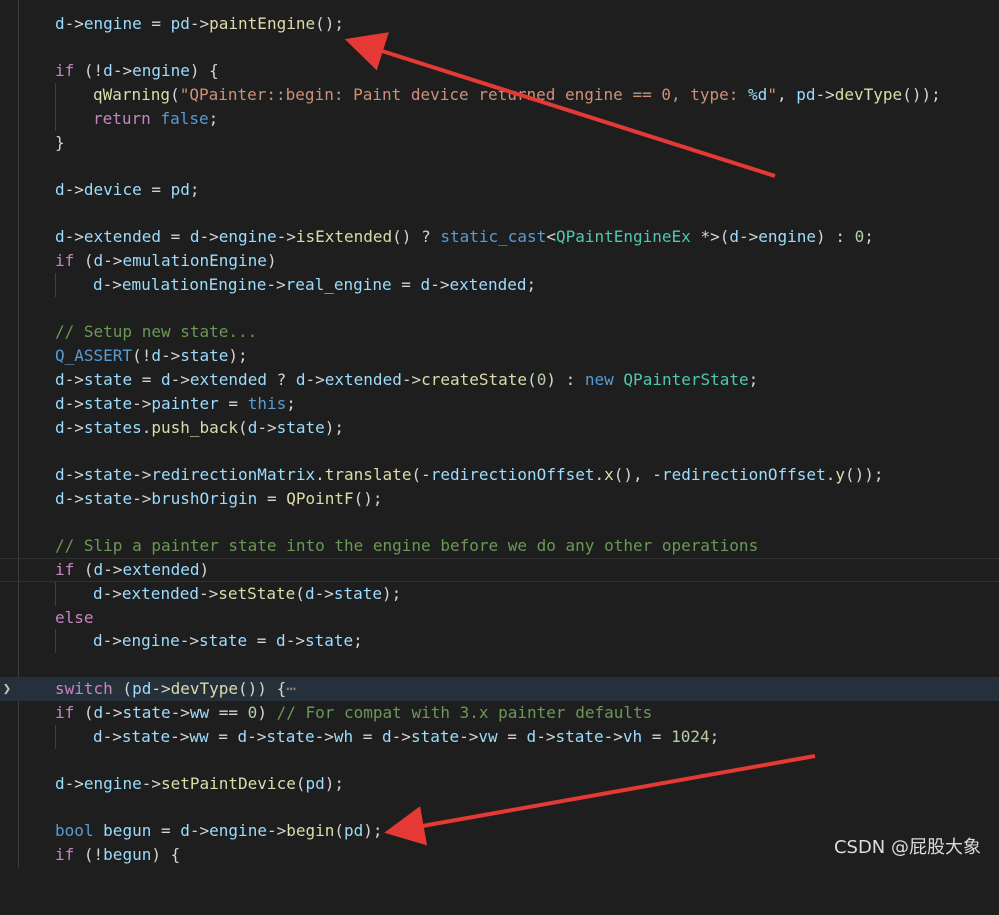 This screenshot has height=915, width=999. Describe the element at coordinates (499, 190) in the screenshot. I see `code-line: d->device = pd;` at that location.